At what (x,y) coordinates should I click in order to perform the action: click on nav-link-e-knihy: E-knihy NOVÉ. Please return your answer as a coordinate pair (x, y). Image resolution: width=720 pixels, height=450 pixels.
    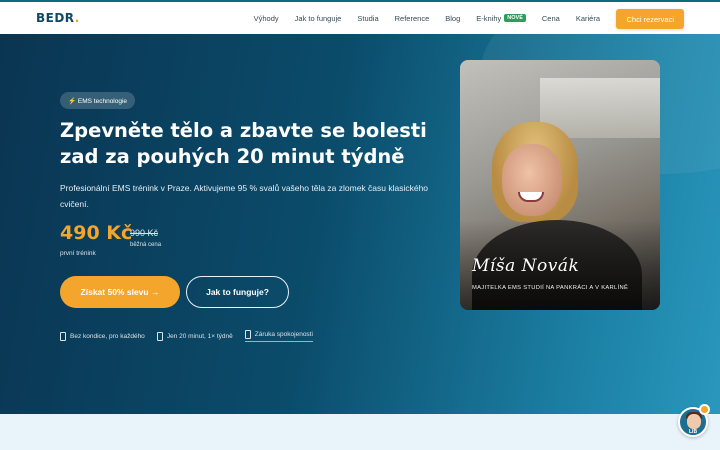
    Looking at the image, I should click on (501, 18).